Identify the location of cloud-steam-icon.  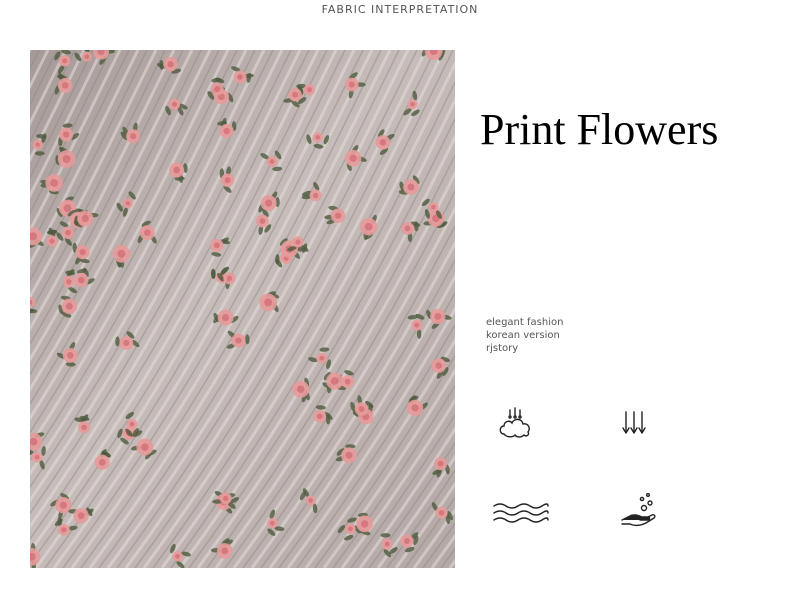
(516, 424).